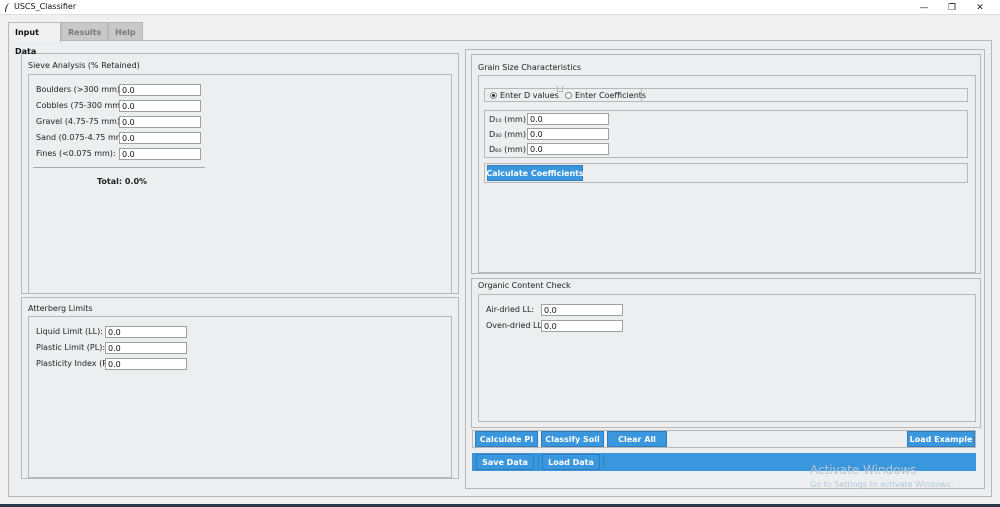  What do you see at coordinates (125, 31) in the screenshot?
I see `tab-help: Help` at bounding box center [125, 31].